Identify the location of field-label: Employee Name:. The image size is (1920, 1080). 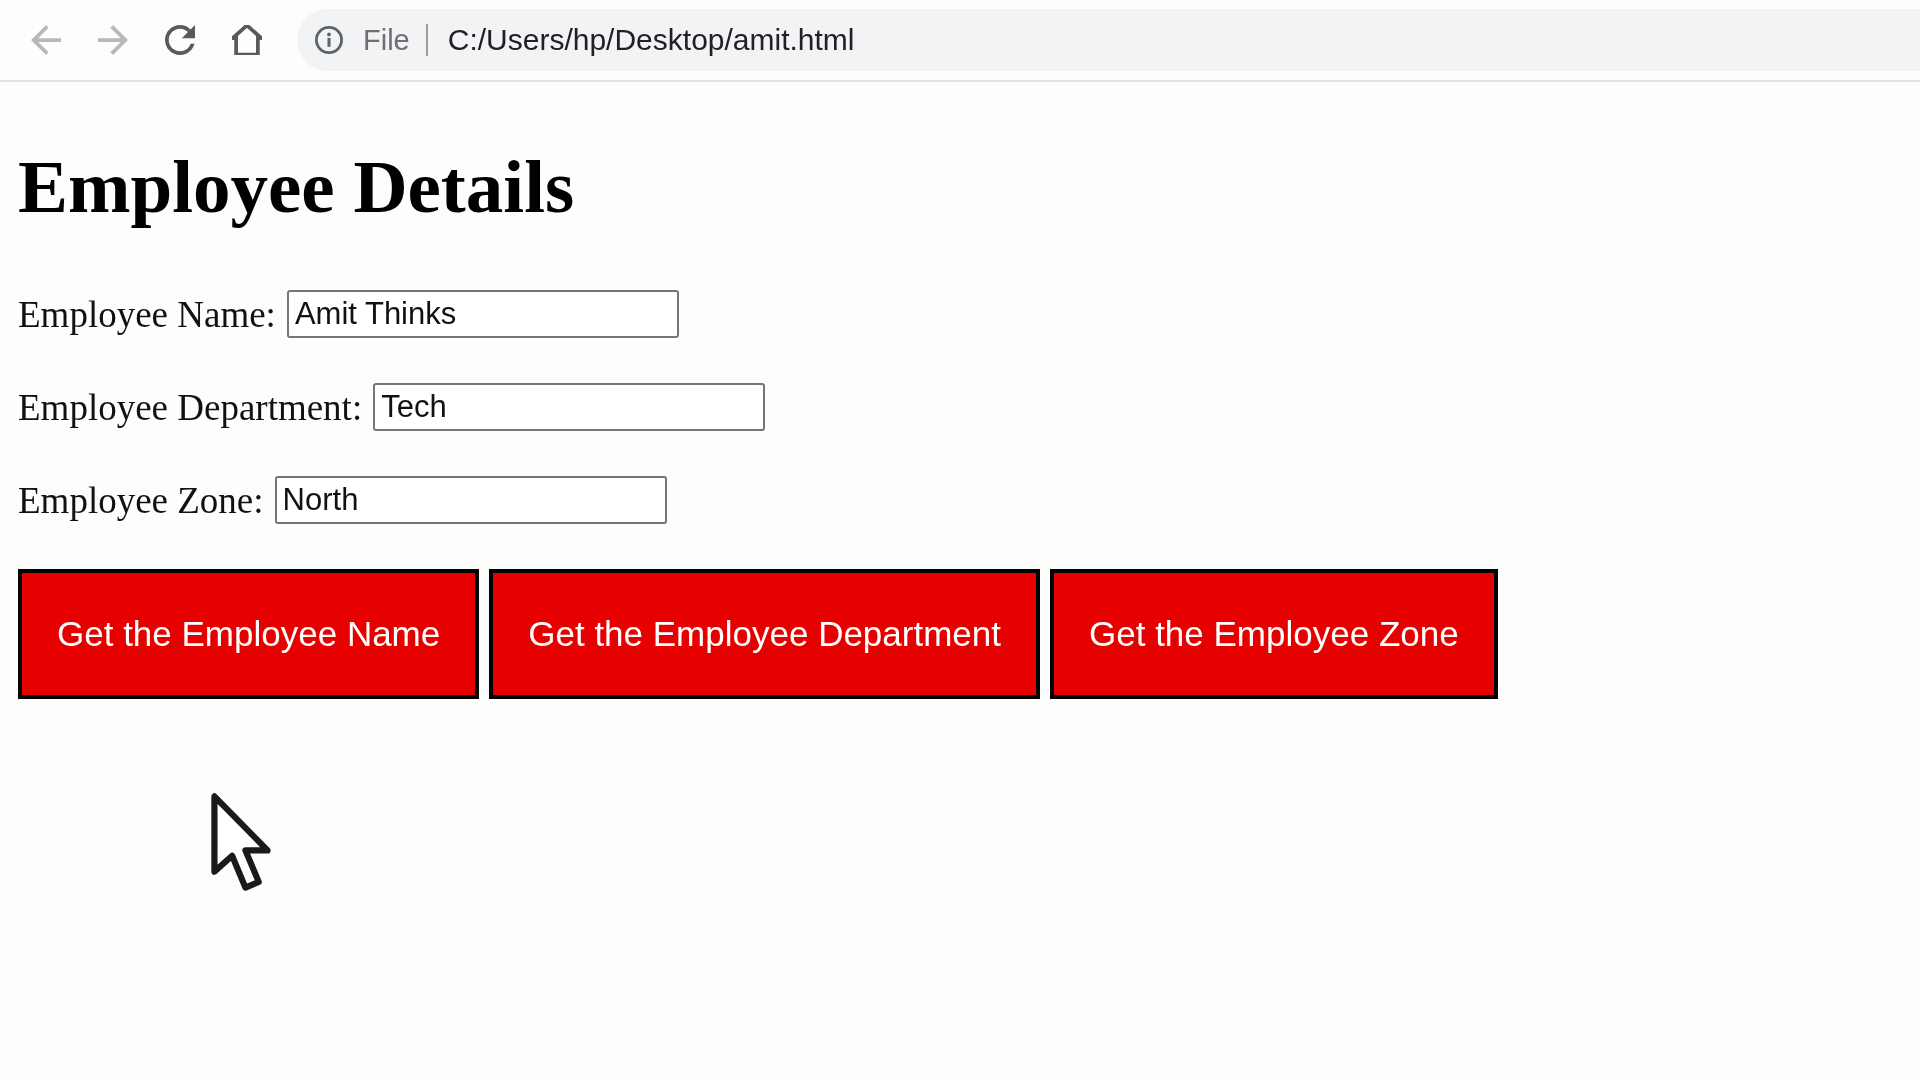
(147, 314).